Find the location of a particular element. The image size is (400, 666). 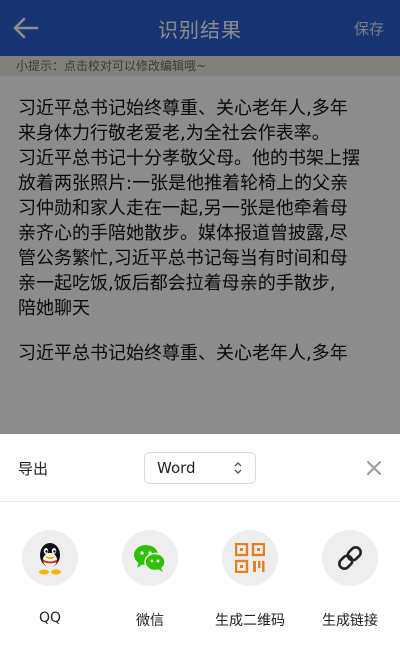

export-row: 导出 Word is located at coordinates (200, 468).